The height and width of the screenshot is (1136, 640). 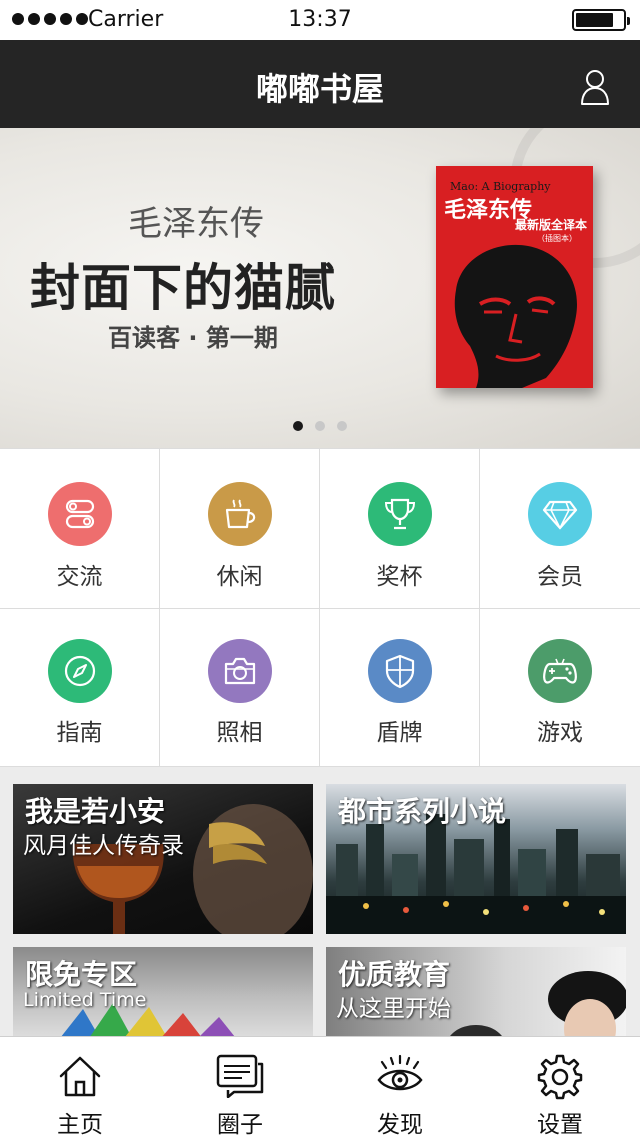 I want to click on tab-discover: 发现, so click(x=400, y=1086).